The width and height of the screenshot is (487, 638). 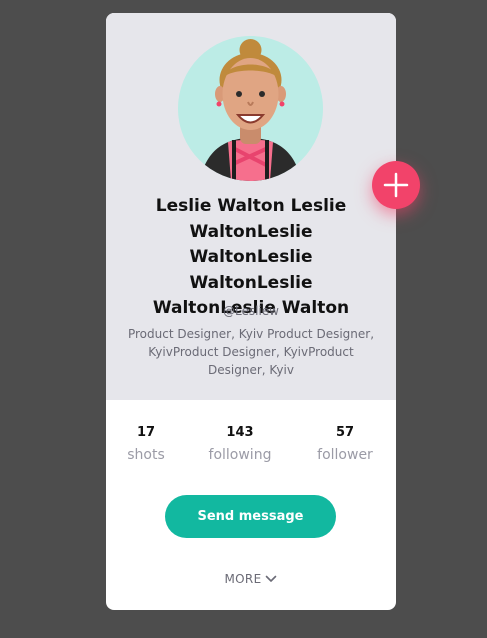 I want to click on stat-value: 57, so click(x=345, y=432).